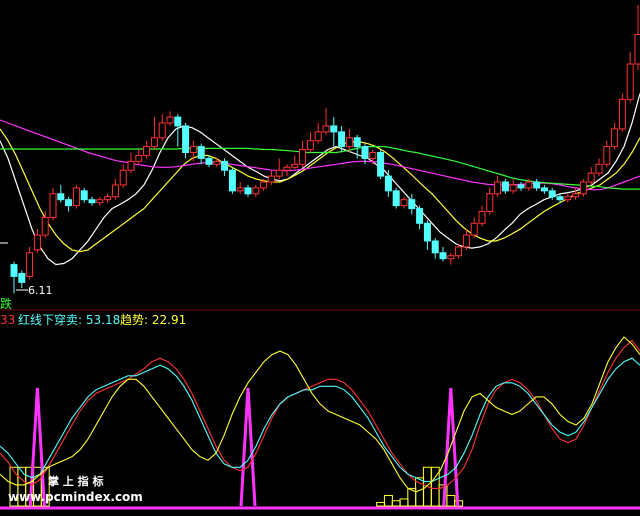 This screenshot has height=516, width=640. I want to click on legend-value: 33, so click(7, 320).